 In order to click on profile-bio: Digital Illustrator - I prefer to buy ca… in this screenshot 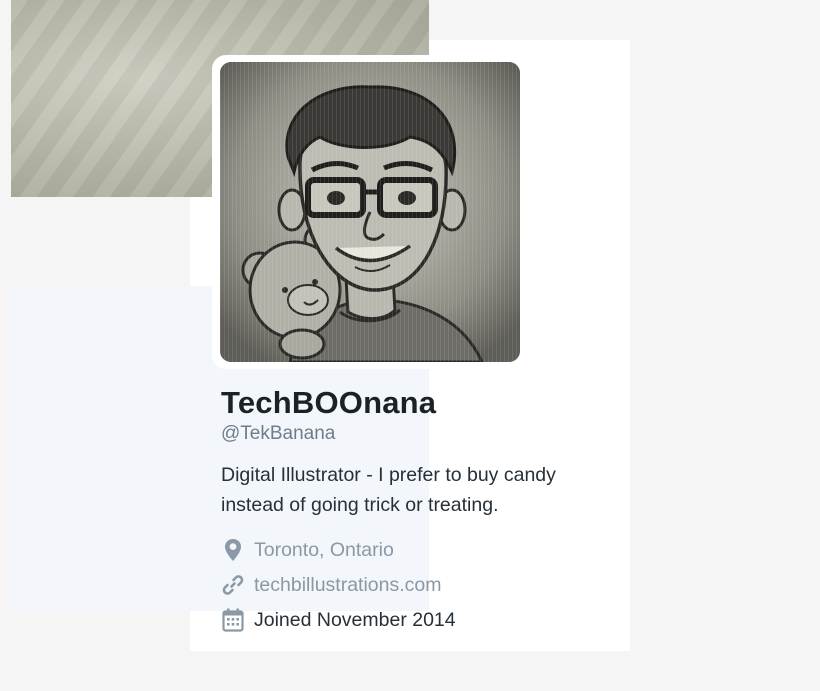, I will do `click(418, 490)`.